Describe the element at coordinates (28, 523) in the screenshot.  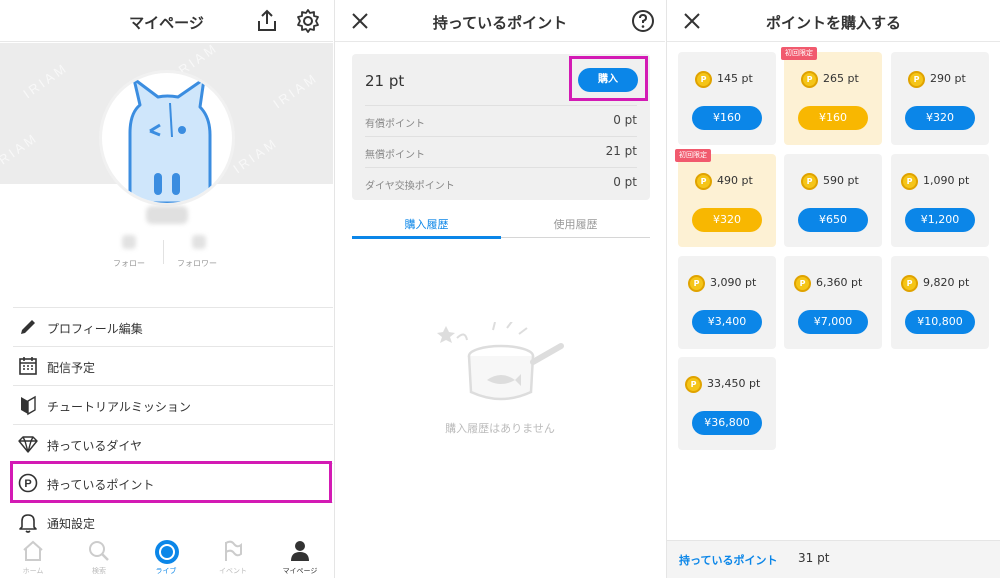
I see `bell-icon` at that location.